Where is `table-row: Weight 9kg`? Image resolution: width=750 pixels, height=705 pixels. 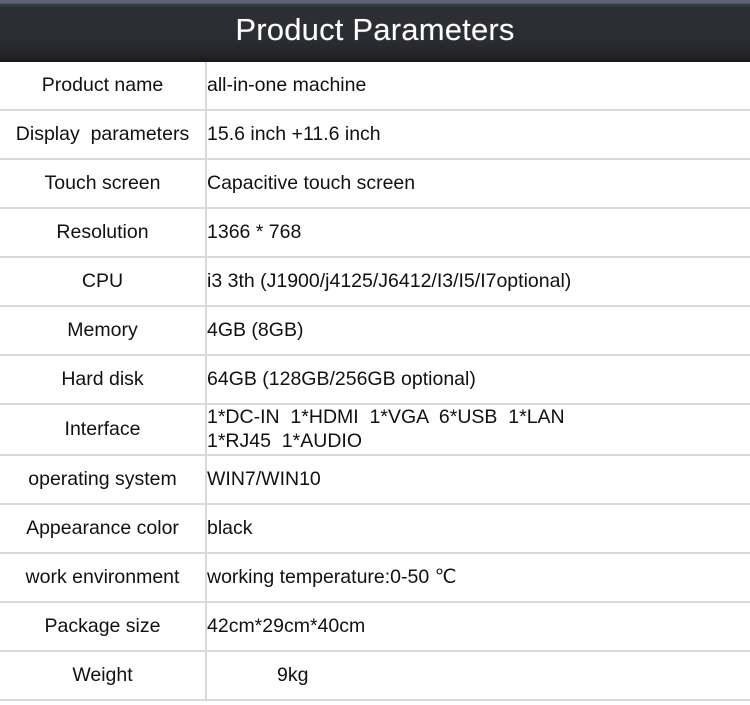 table-row: Weight 9kg is located at coordinates (375, 676).